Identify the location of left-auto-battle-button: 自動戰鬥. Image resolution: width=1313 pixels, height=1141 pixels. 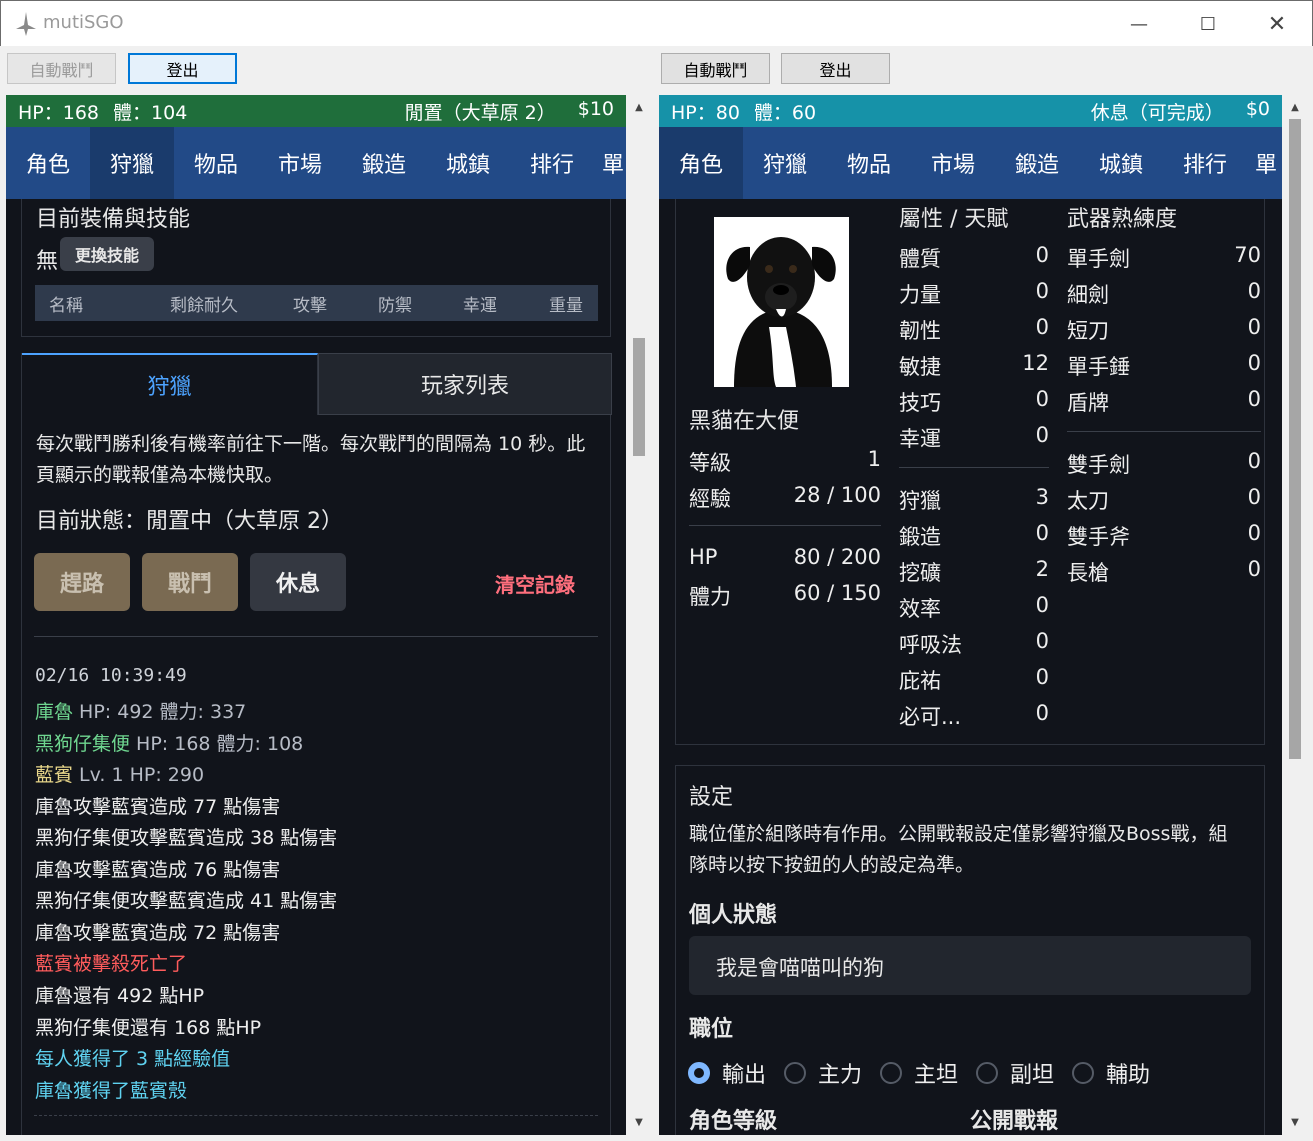
(61, 68).